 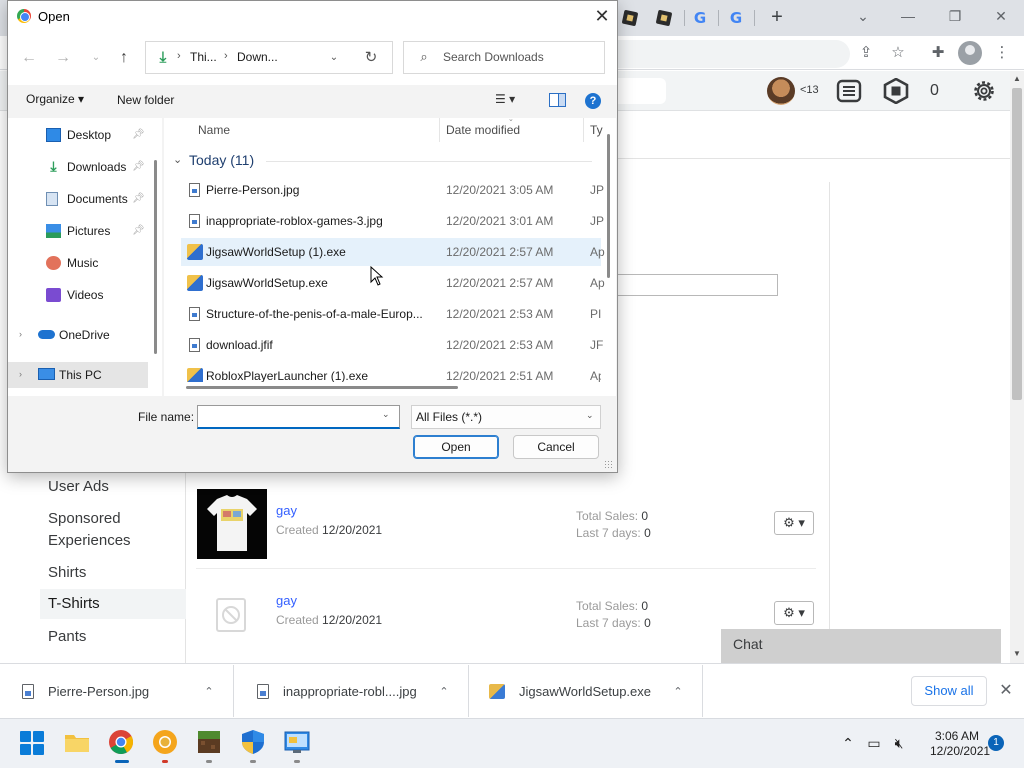 I want to click on up-arrow-icon: ↑, so click(x=124, y=58).